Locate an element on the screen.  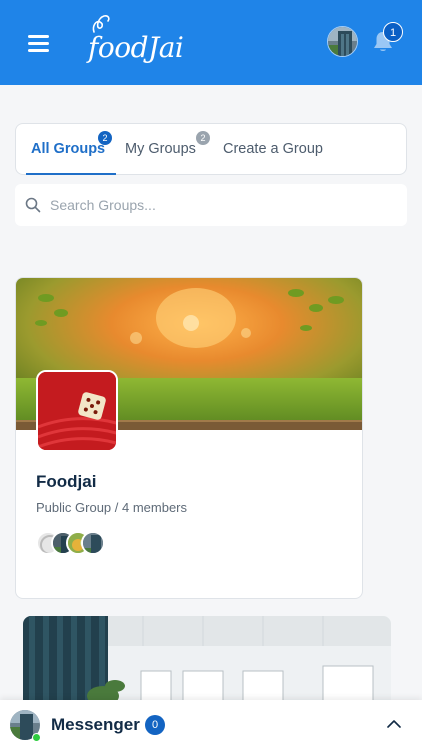
group-meta: Public Group / 4 members is located at coordinates (112, 507).